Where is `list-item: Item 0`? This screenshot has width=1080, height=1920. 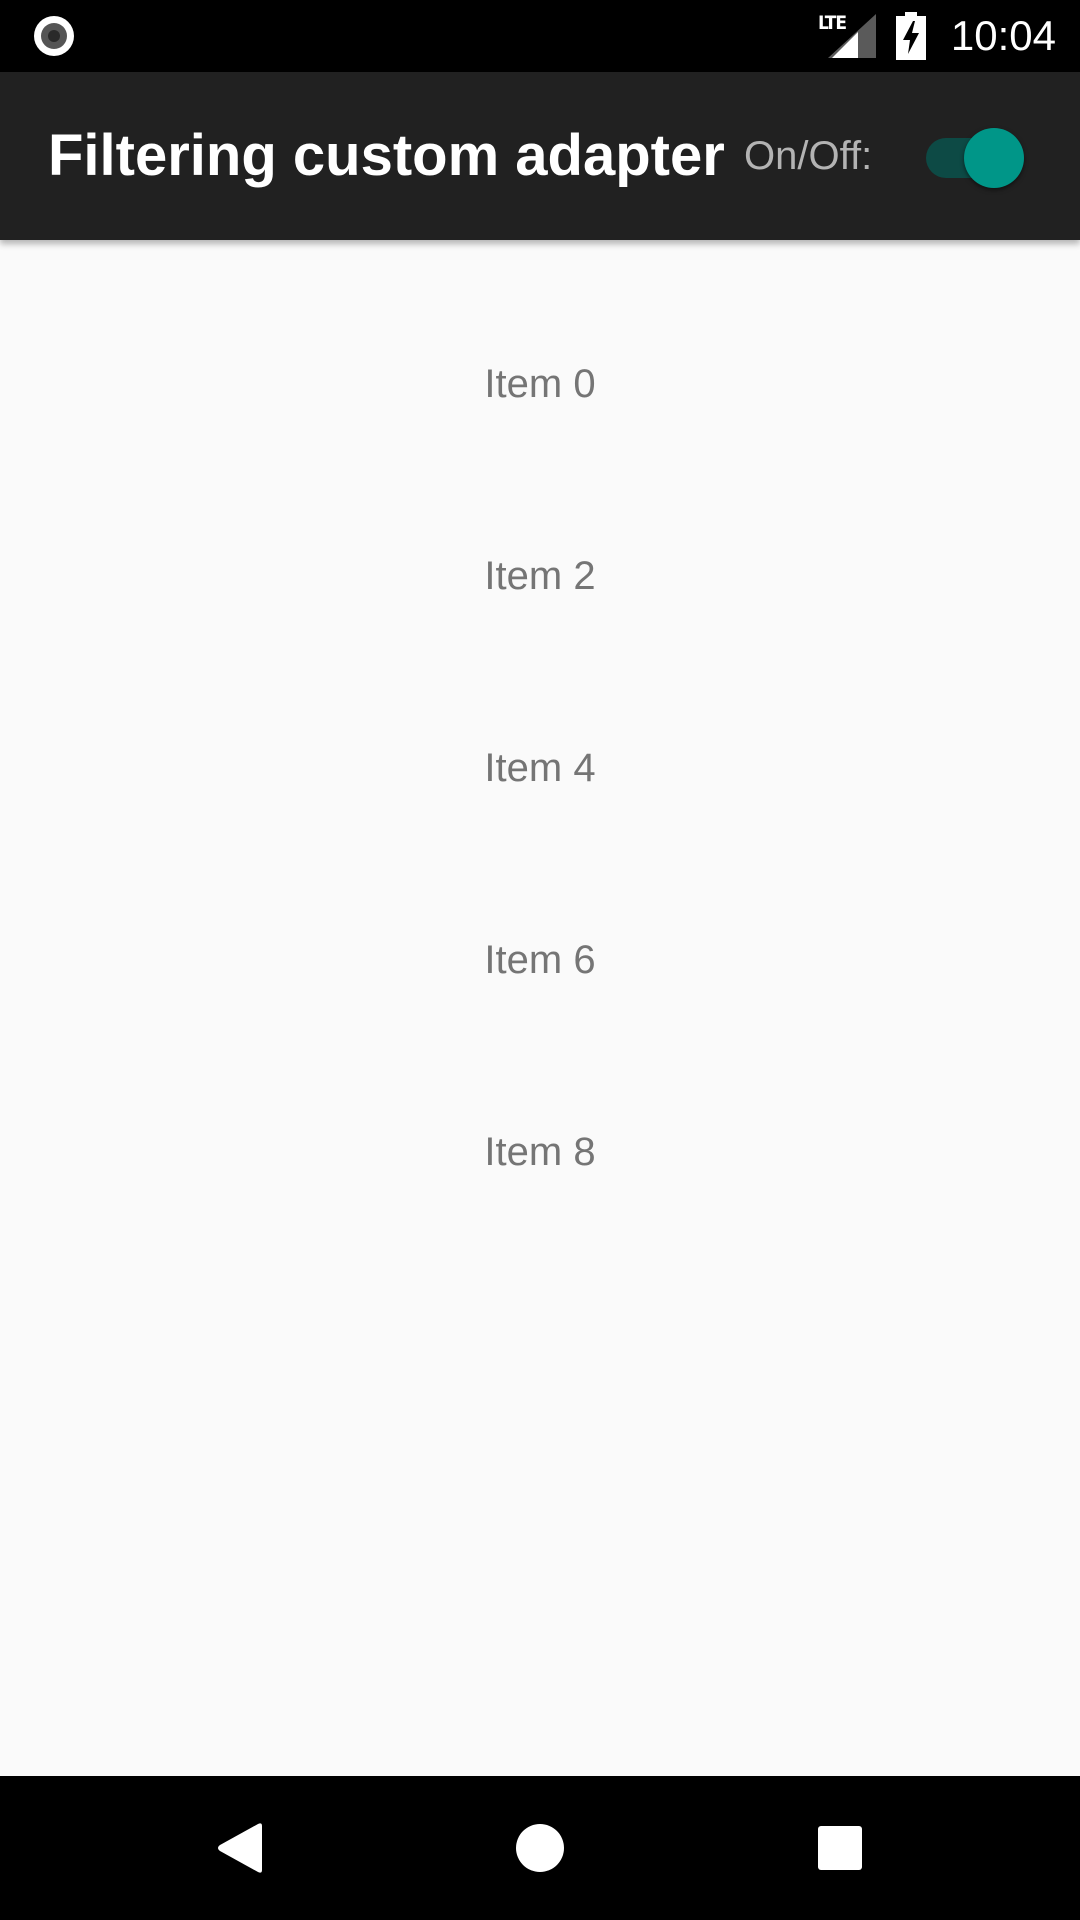
list-item: Item 0 is located at coordinates (540, 384).